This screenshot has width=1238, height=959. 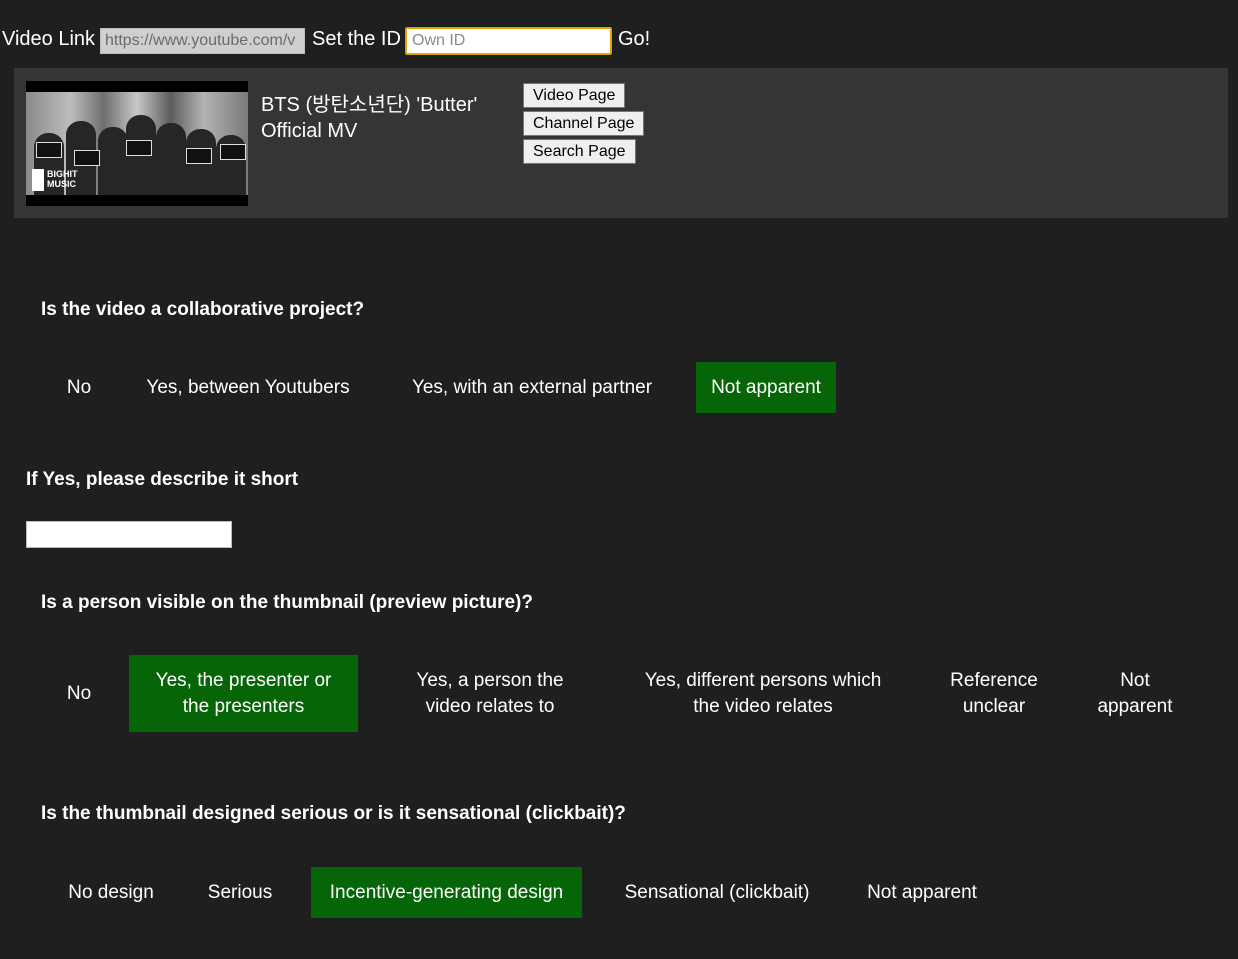 What do you see at coordinates (203, 309) in the screenshot?
I see `q1-question: Is the video a collaborative project?` at bounding box center [203, 309].